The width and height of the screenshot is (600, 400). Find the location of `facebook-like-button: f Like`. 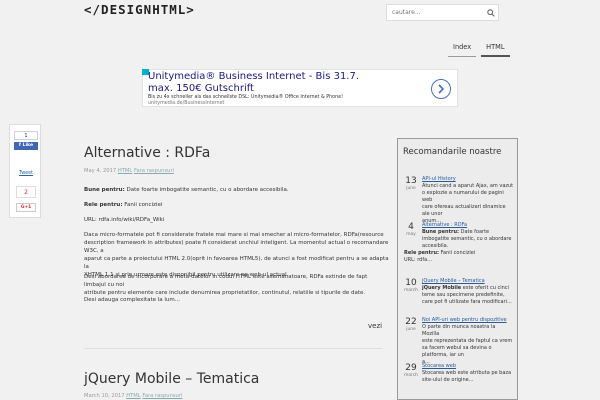

facebook-like-button: f Like is located at coordinates (26, 146).